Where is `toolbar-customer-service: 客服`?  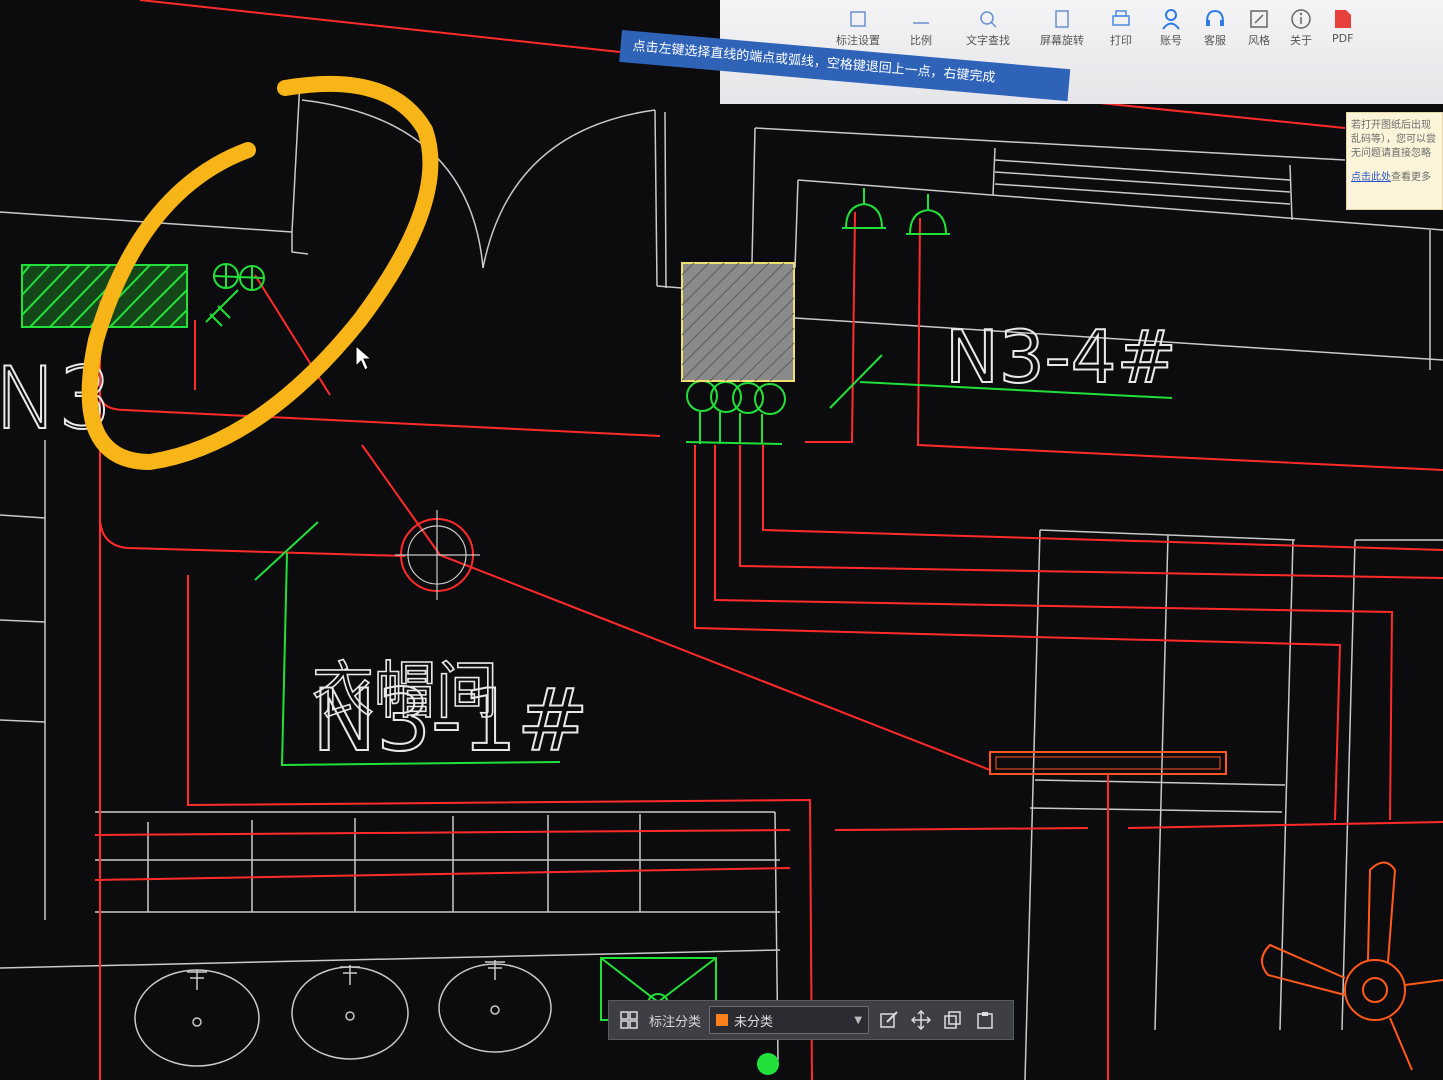
toolbar-customer-service: 客服 is located at coordinates (1215, 27).